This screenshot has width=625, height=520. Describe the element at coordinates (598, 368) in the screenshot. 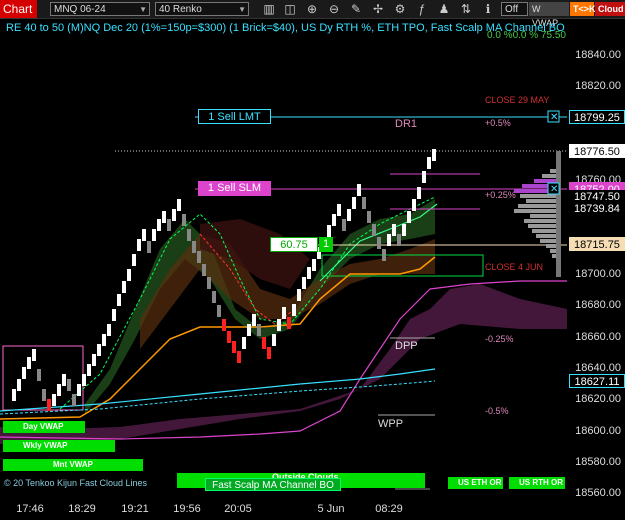

I see `price-tick-label: 18640.00` at that location.